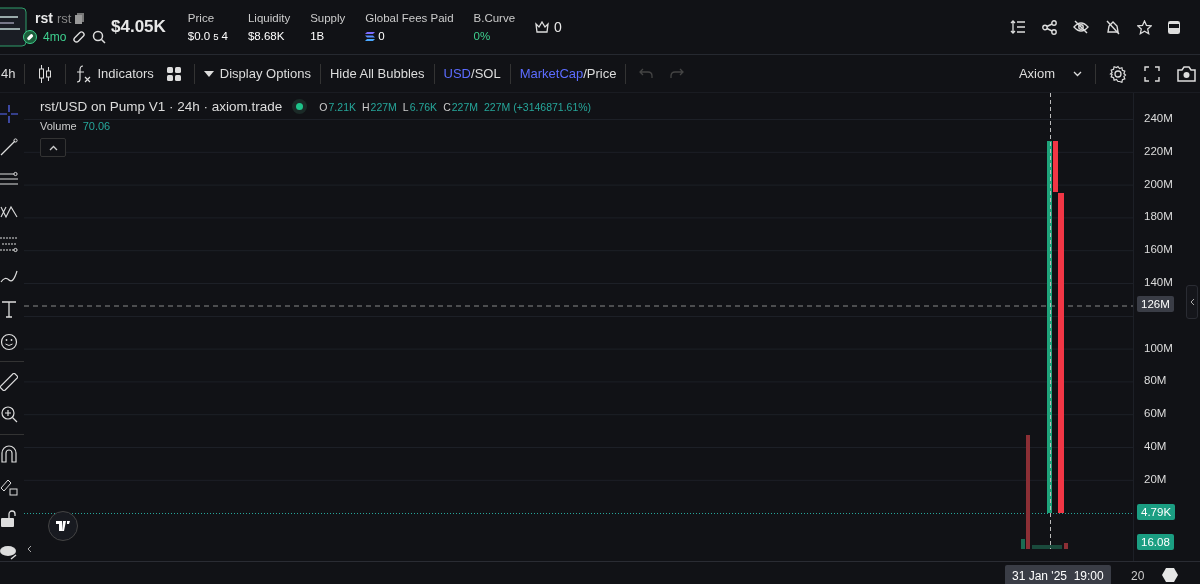  I want to click on crossed-hat-icon, so click(1113, 27).